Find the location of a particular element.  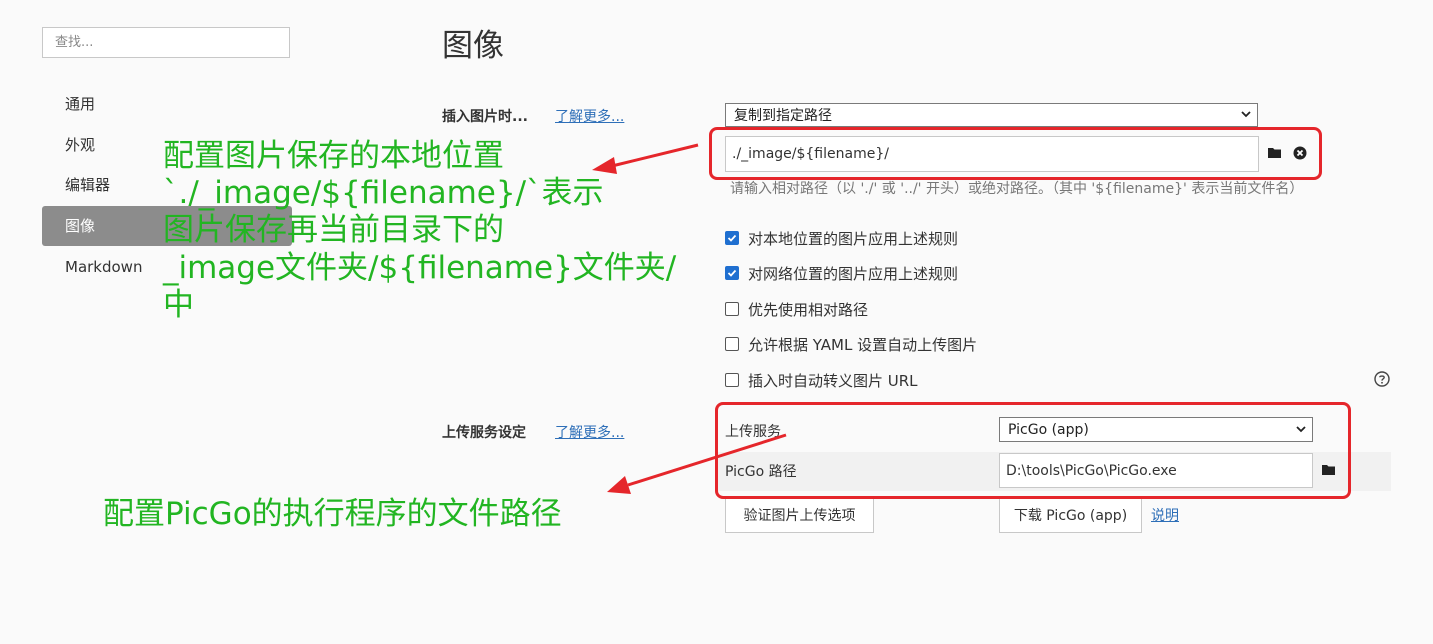

annotation-line: `./_image/${filename}/`表示 is located at coordinates (383, 193).